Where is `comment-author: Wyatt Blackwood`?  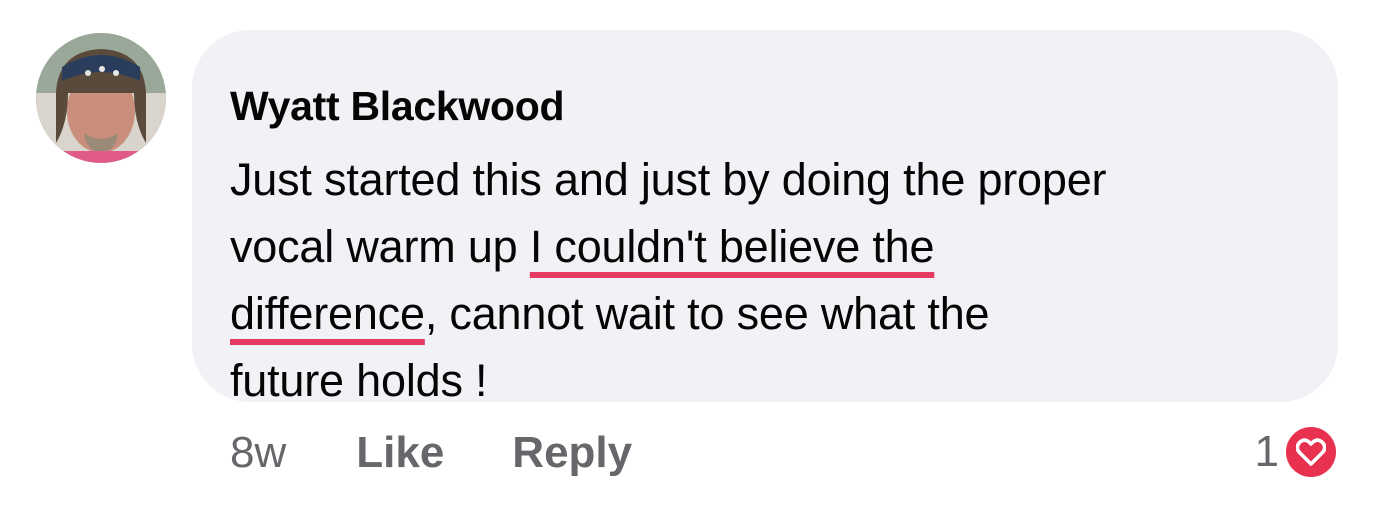
comment-author: Wyatt Blackwood is located at coordinates (764, 106).